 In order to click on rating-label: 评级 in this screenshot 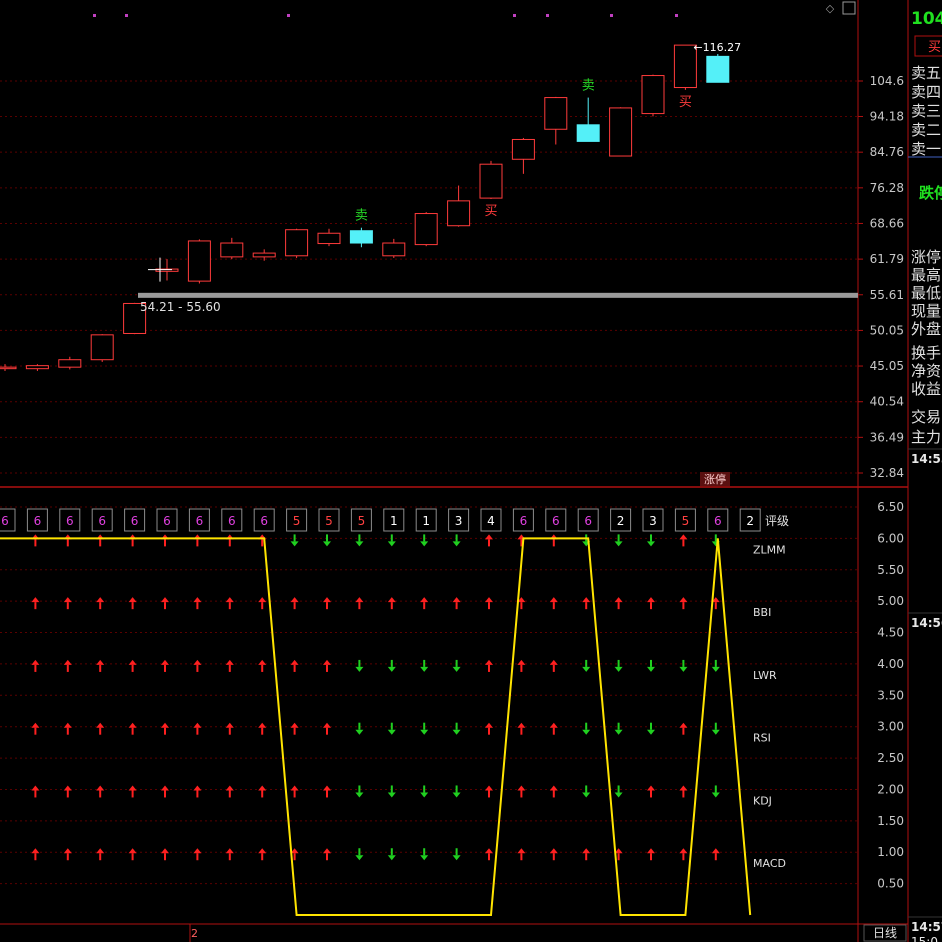, I will do `click(777, 521)`.